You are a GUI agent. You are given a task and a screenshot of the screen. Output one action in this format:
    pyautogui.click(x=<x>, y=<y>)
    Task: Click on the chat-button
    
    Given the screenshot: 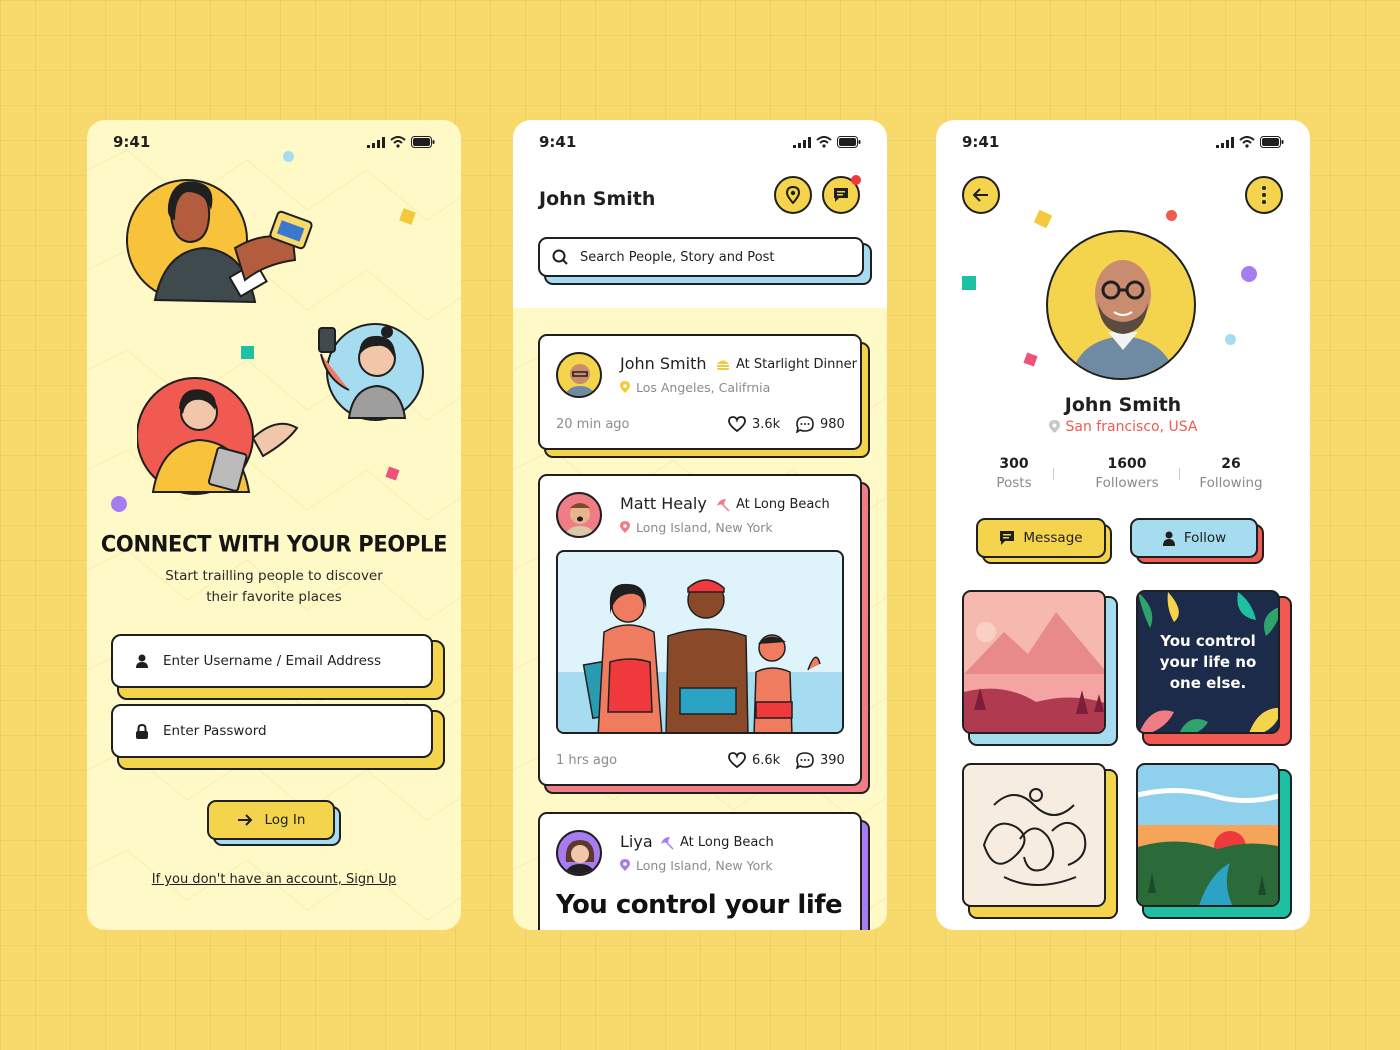 What is the action you would take?
    pyautogui.click(x=841, y=194)
    